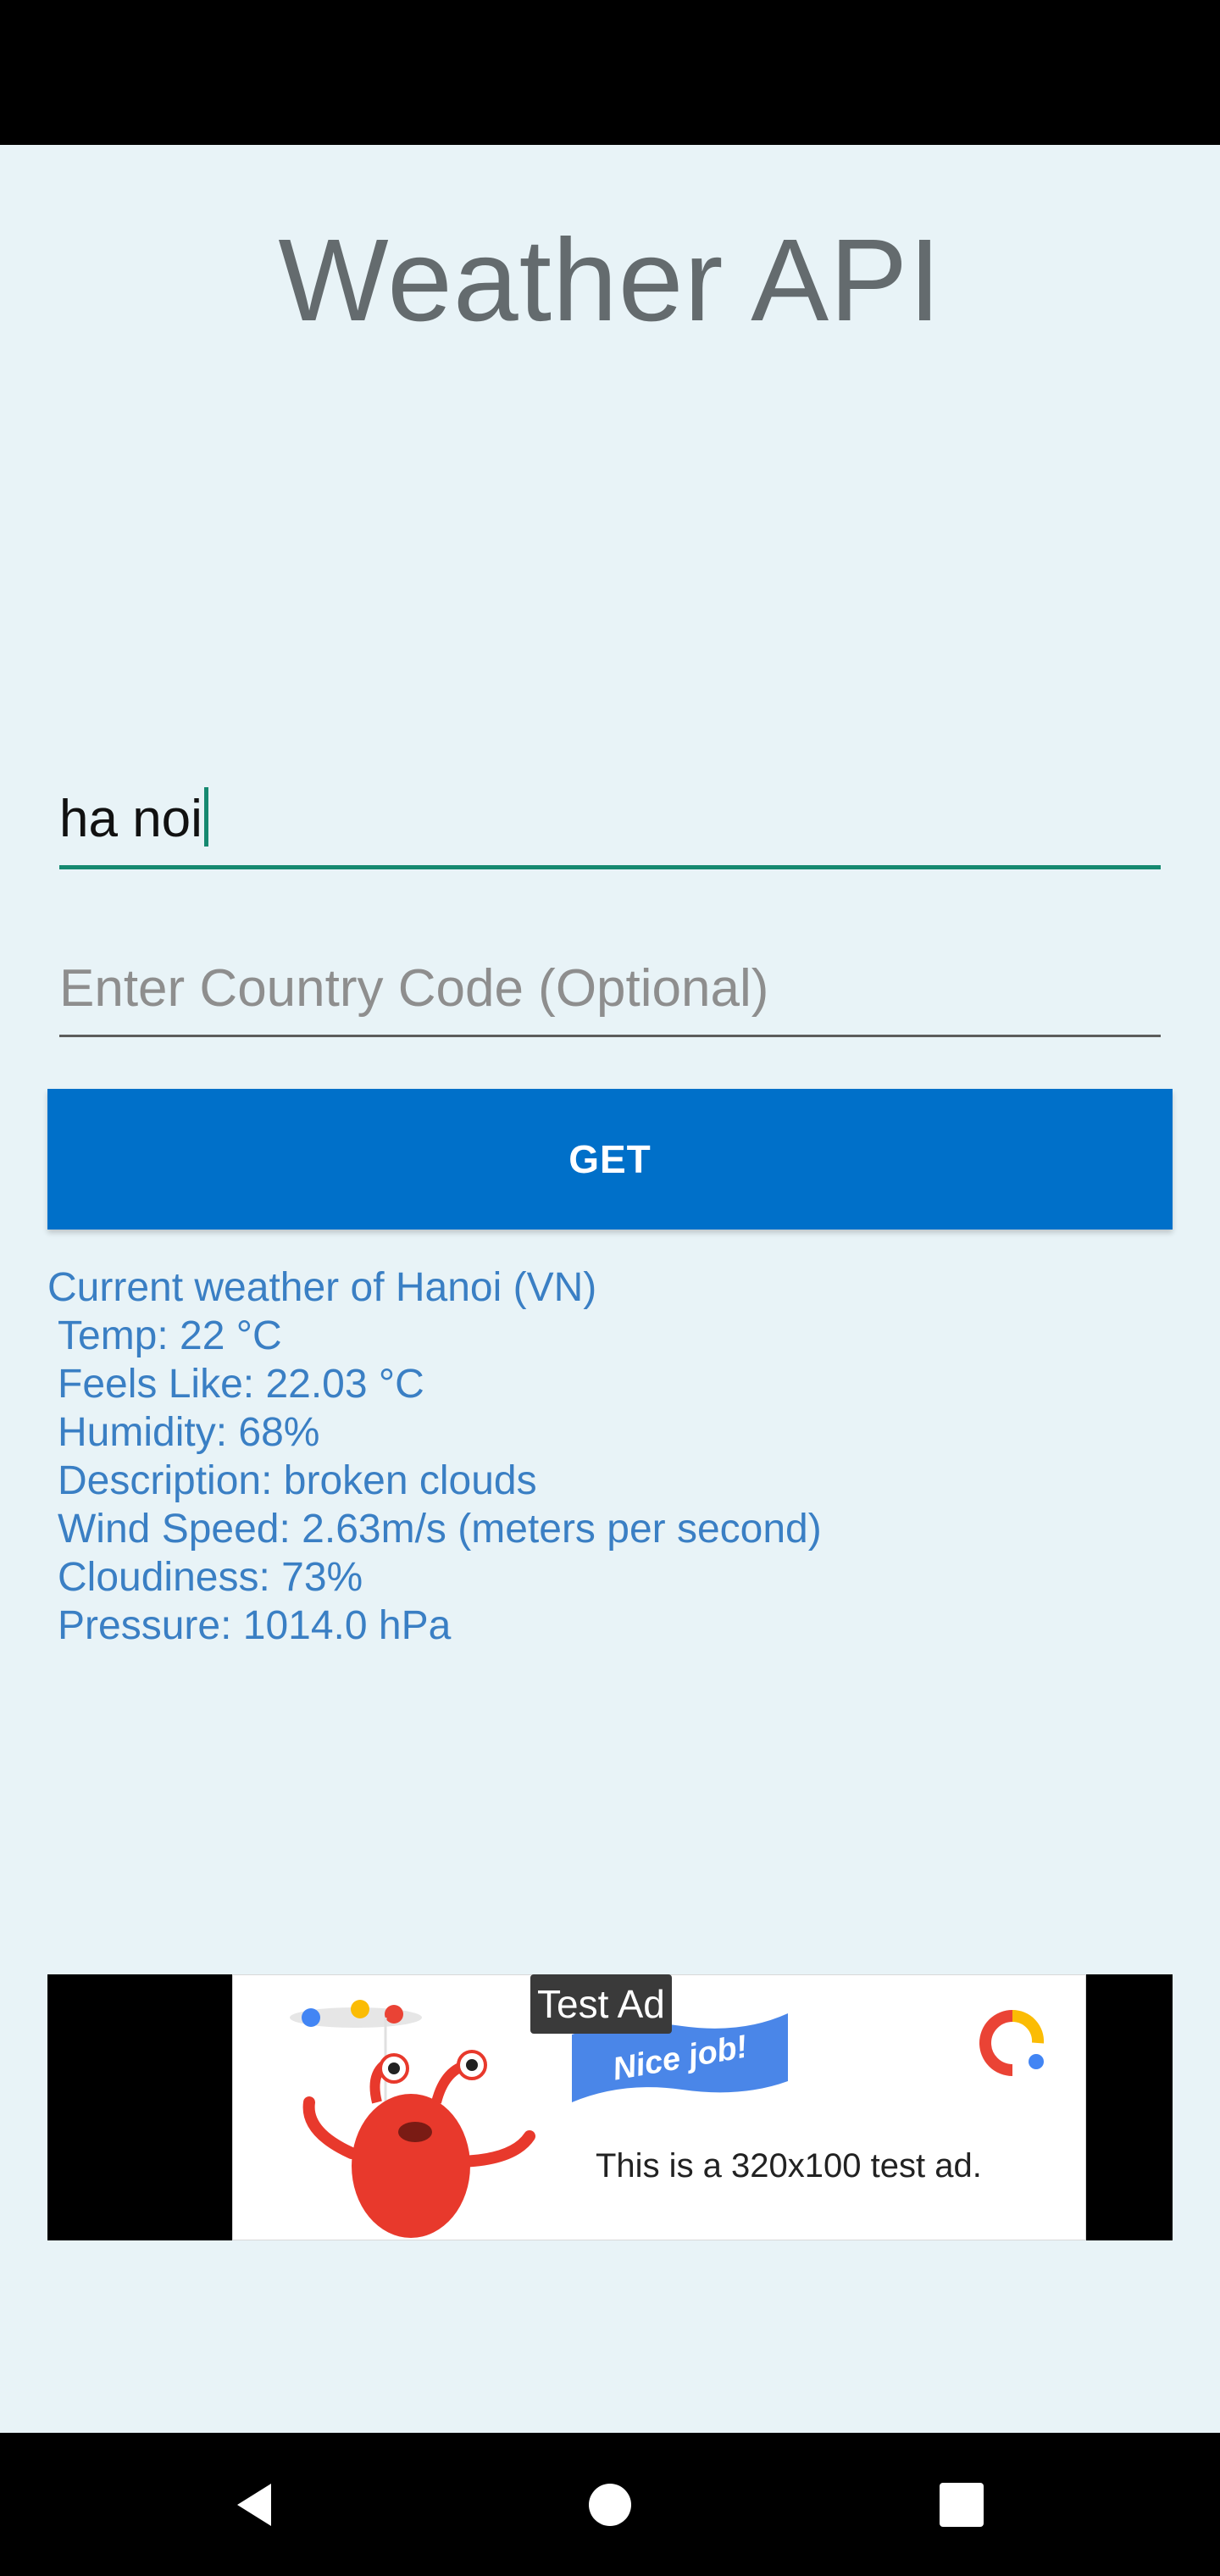 This screenshot has width=1220, height=2576. Describe the element at coordinates (601, 2004) in the screenshot. I see `test-ad-label: Test Ad` at that location.